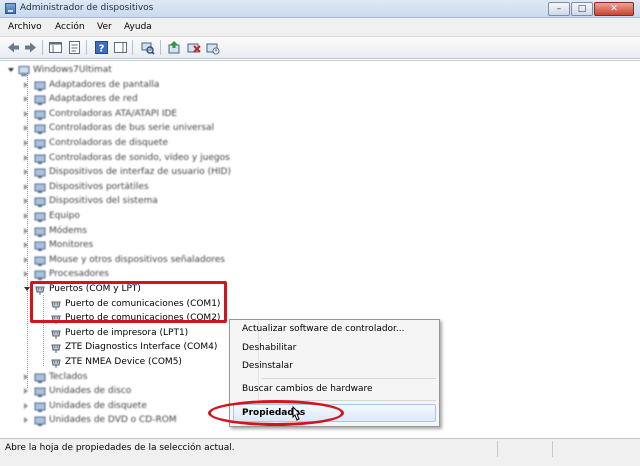 Image resolution: width=640 pixels, height=466 pixels. I want to click on window-title: Administrador de dispositivos, so click(87, 8).